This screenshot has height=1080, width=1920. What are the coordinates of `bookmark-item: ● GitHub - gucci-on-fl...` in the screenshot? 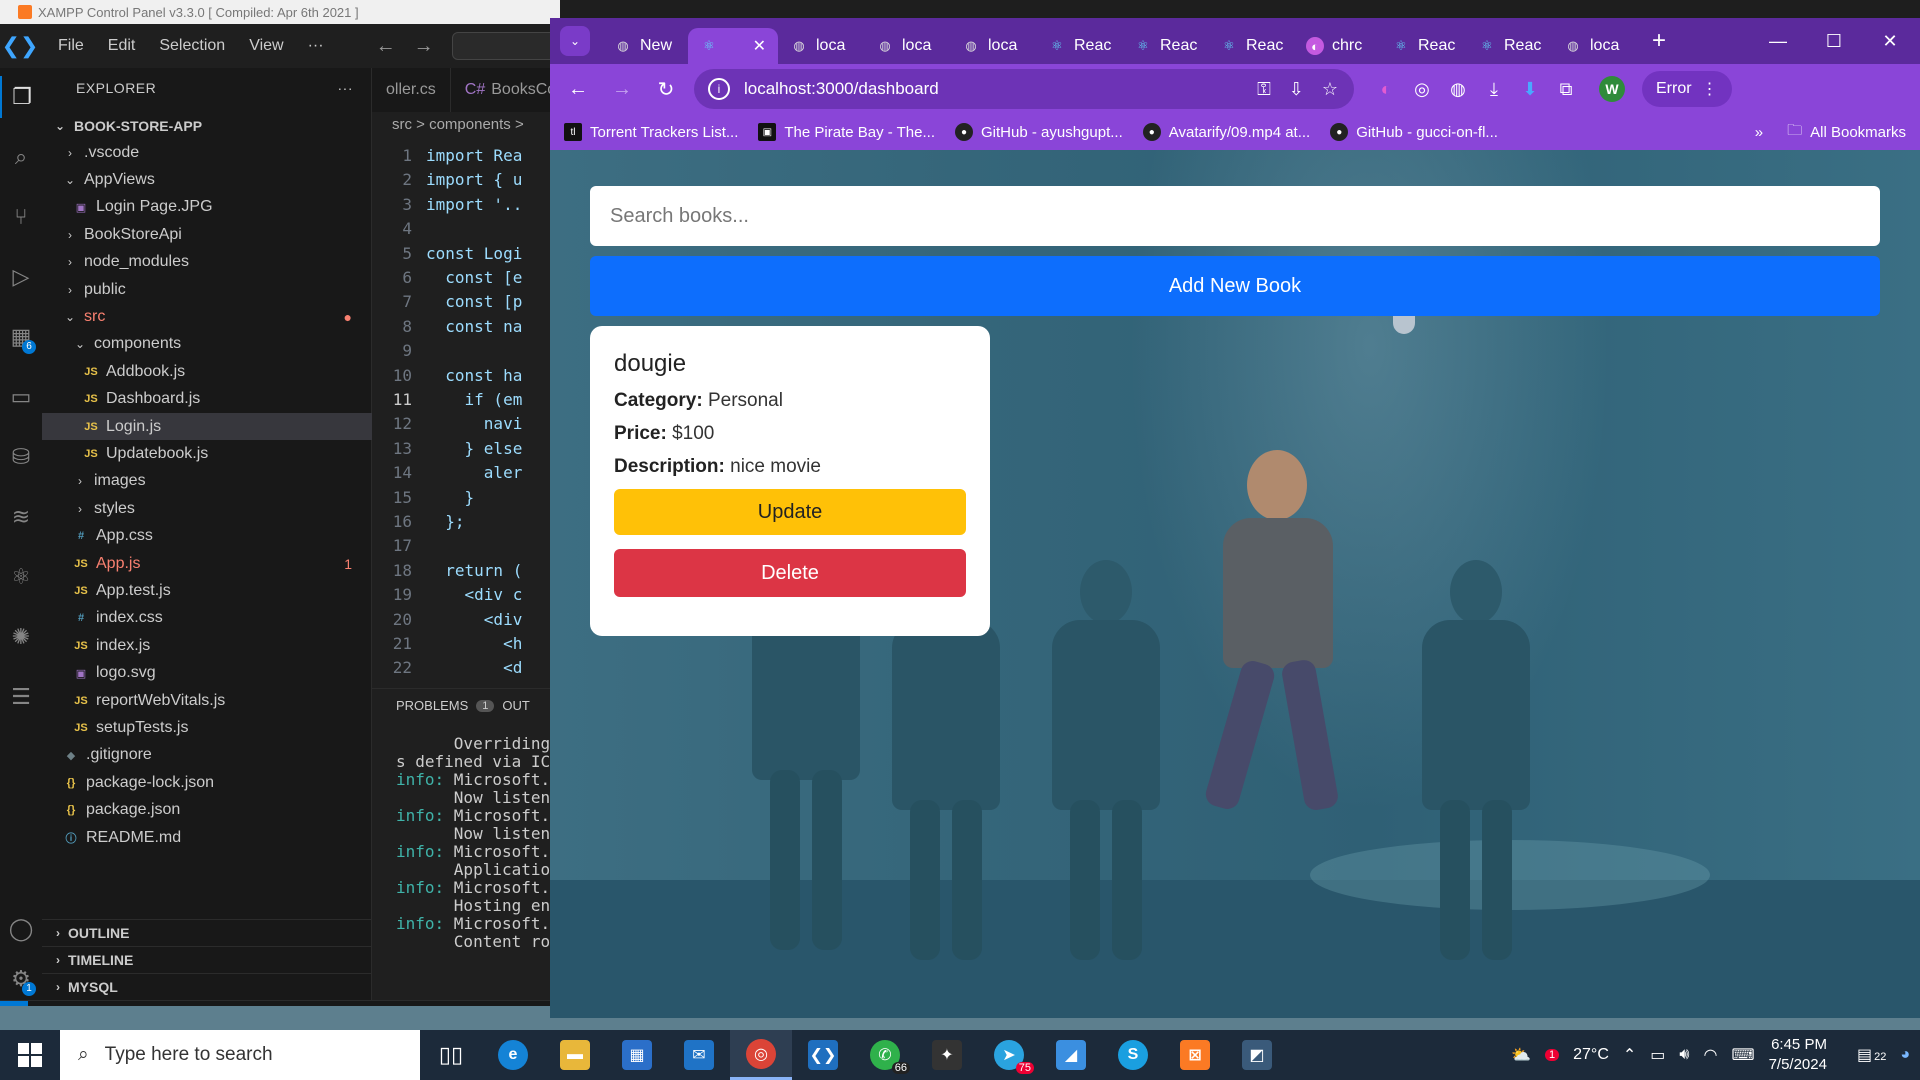 It's located at (1414, 132).